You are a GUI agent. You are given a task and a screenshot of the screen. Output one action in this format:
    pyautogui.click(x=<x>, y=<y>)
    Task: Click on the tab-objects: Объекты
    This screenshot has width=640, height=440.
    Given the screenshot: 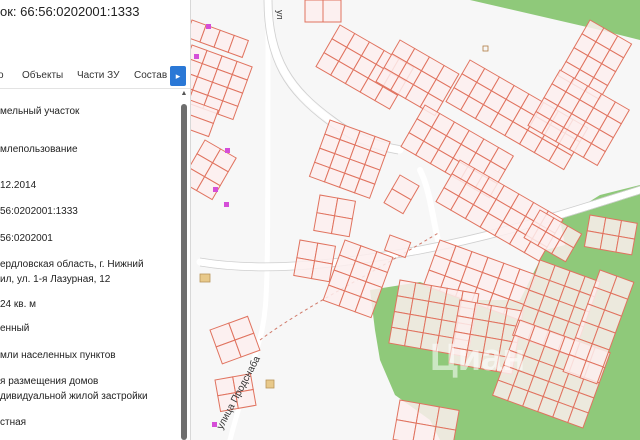 What is the action you would take?
    pyautogui.click(x=42, y=75)
    